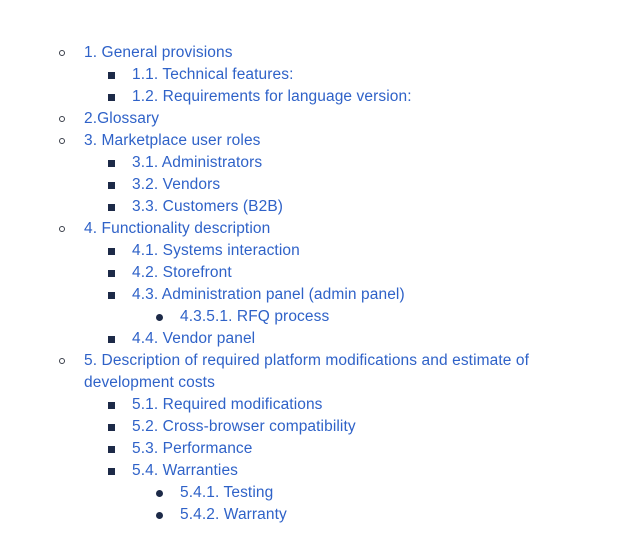  What do you see at coordinates (158, 52) in the screenshot?
I see `toc-link: 1. General provisions` at bounding box center [158, 52].